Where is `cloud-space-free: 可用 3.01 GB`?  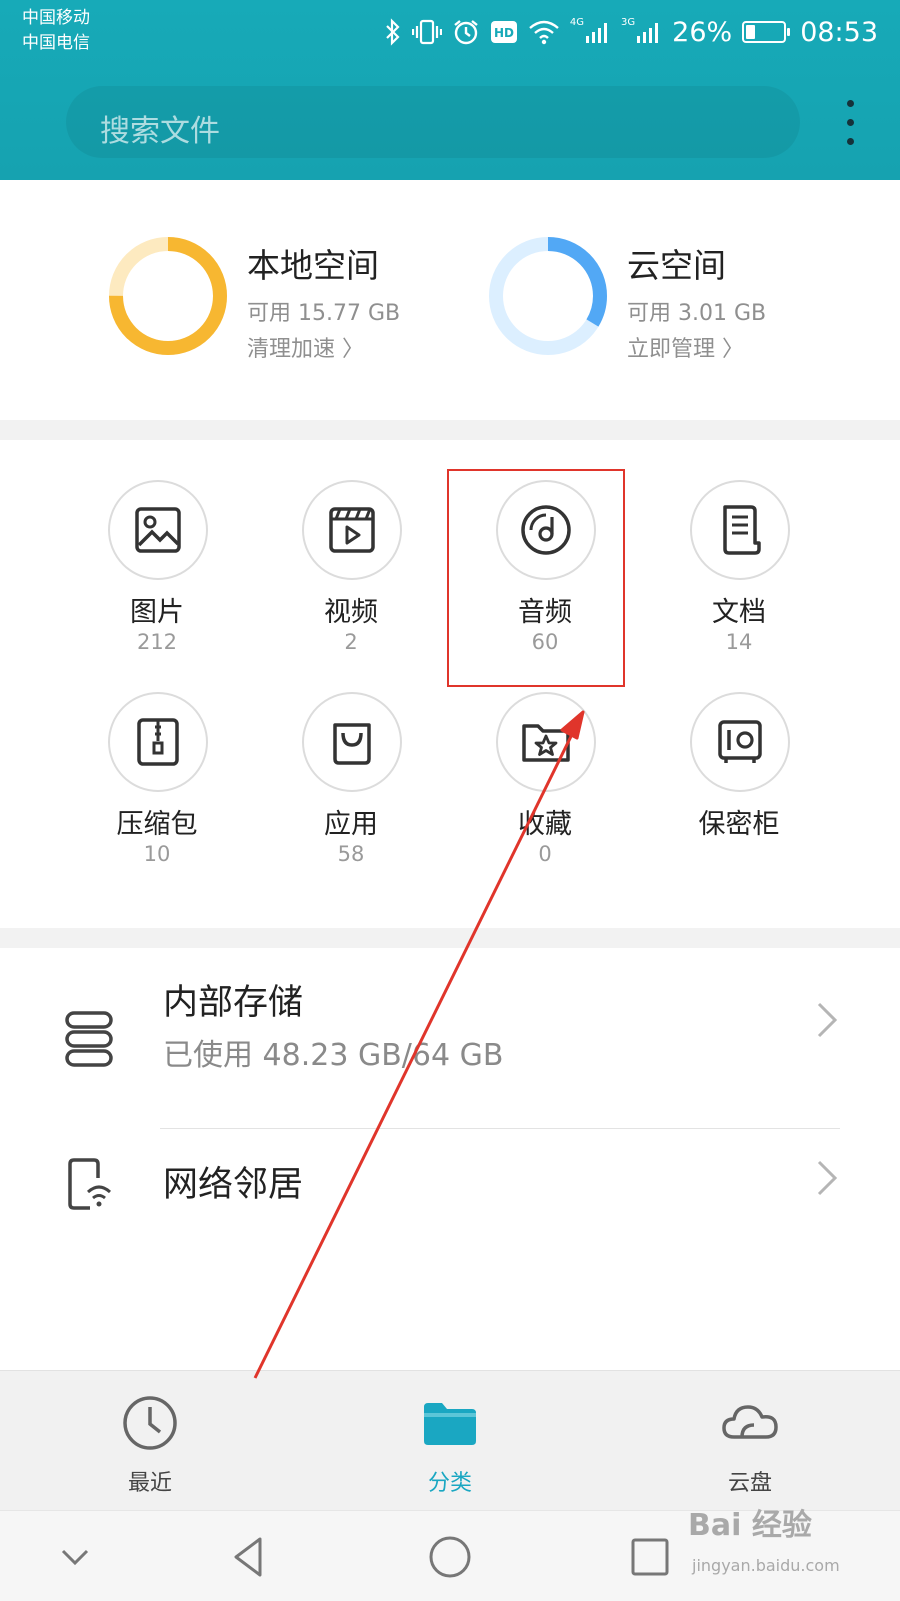
cloud-space-free: 可用 3.01 GB is located at coordinates (697, 313).